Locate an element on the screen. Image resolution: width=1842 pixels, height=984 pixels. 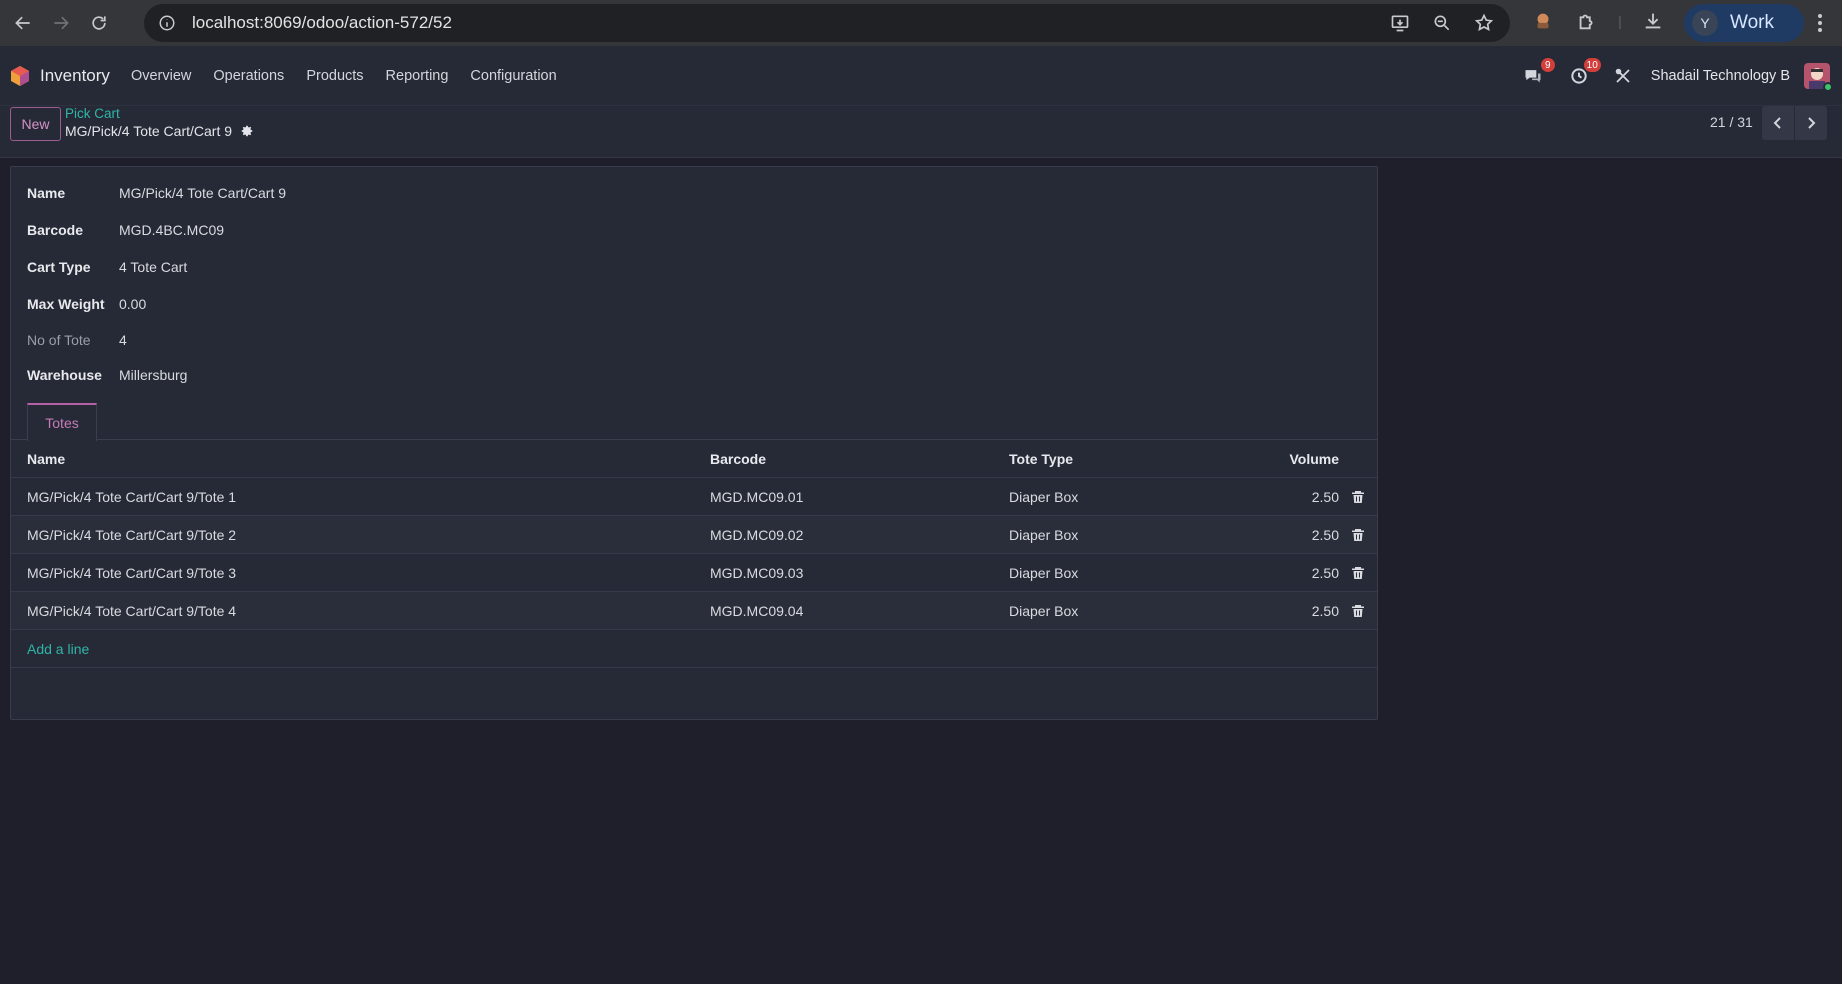
notebook-tabs: Totes is located at coordinates (694, 422).